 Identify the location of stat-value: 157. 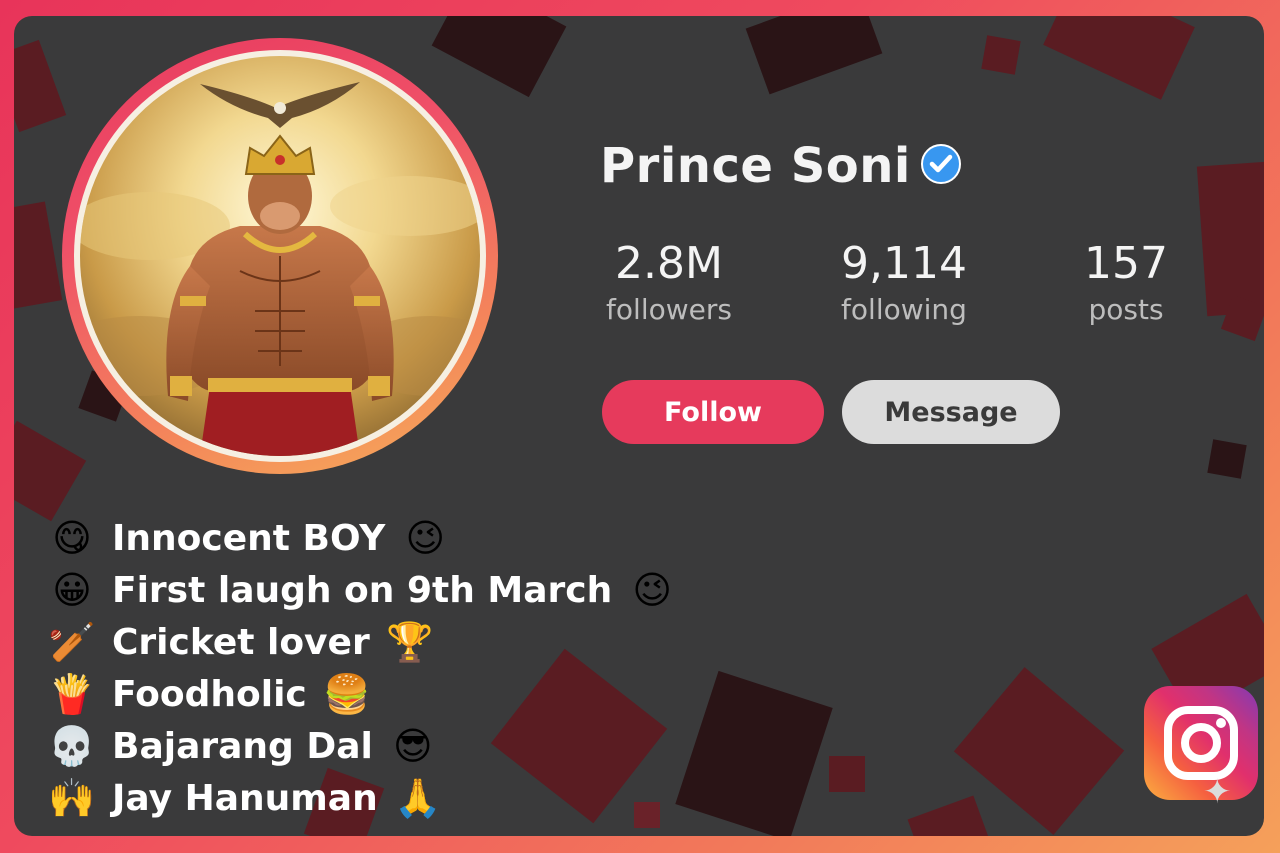
(1126, 263).